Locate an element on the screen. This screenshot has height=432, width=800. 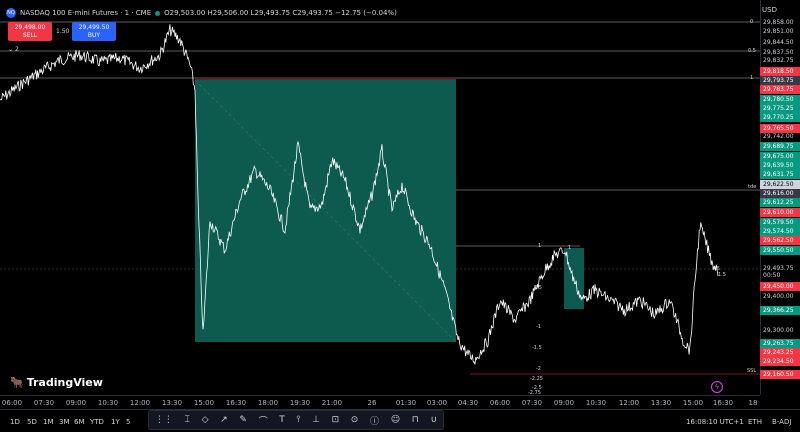
price-label: 29,550.50 is located at coordinates (780, 250).